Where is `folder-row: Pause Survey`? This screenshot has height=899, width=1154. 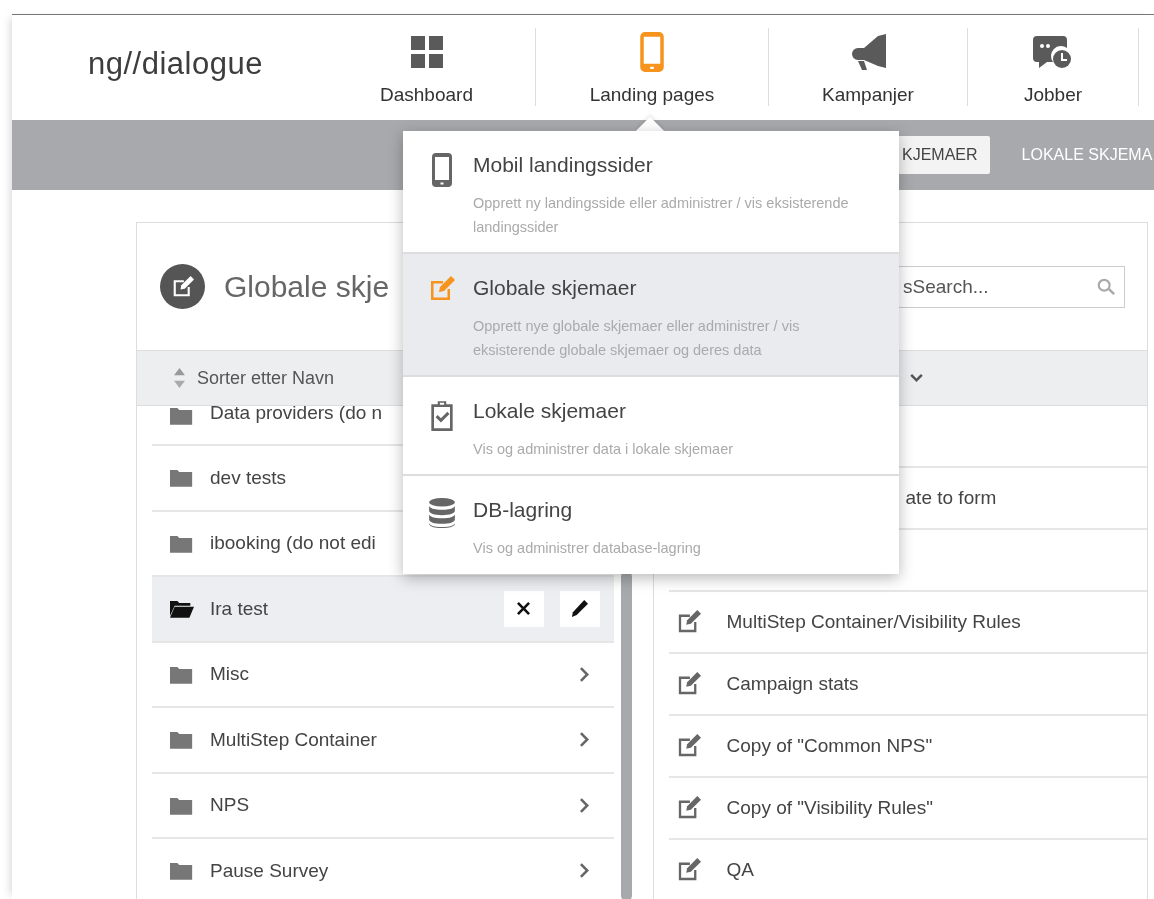 folder-row: Pause Survey is located at coordinates (383, 869).